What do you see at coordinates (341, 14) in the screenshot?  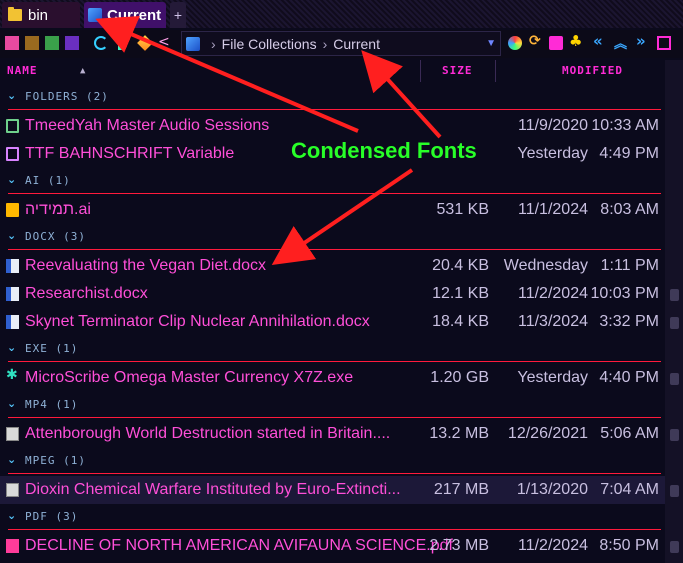 I see `tab-strip: bin Current +` at bounding box center [341, 14].